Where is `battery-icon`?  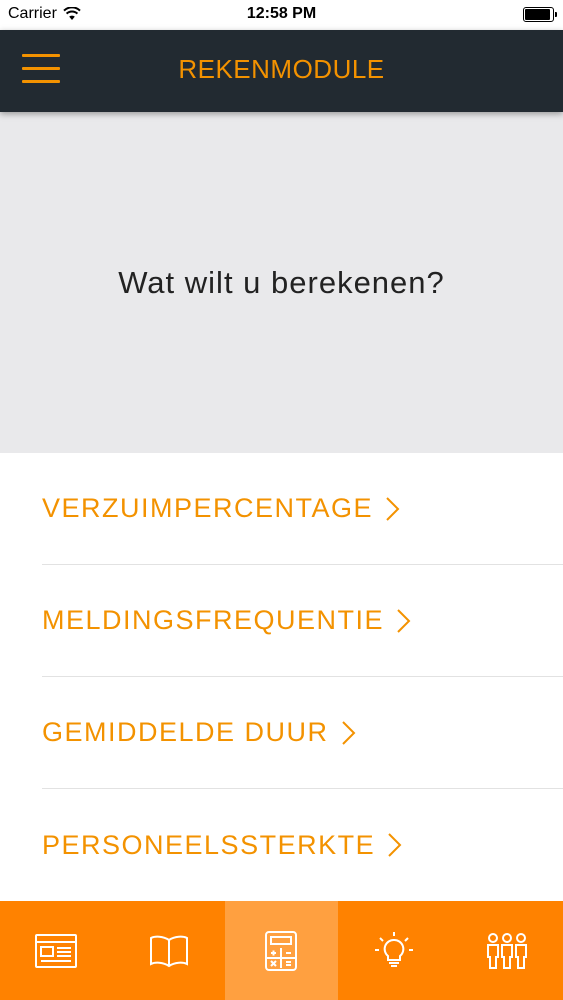
battery-icon is located at coordinates (540, 14).